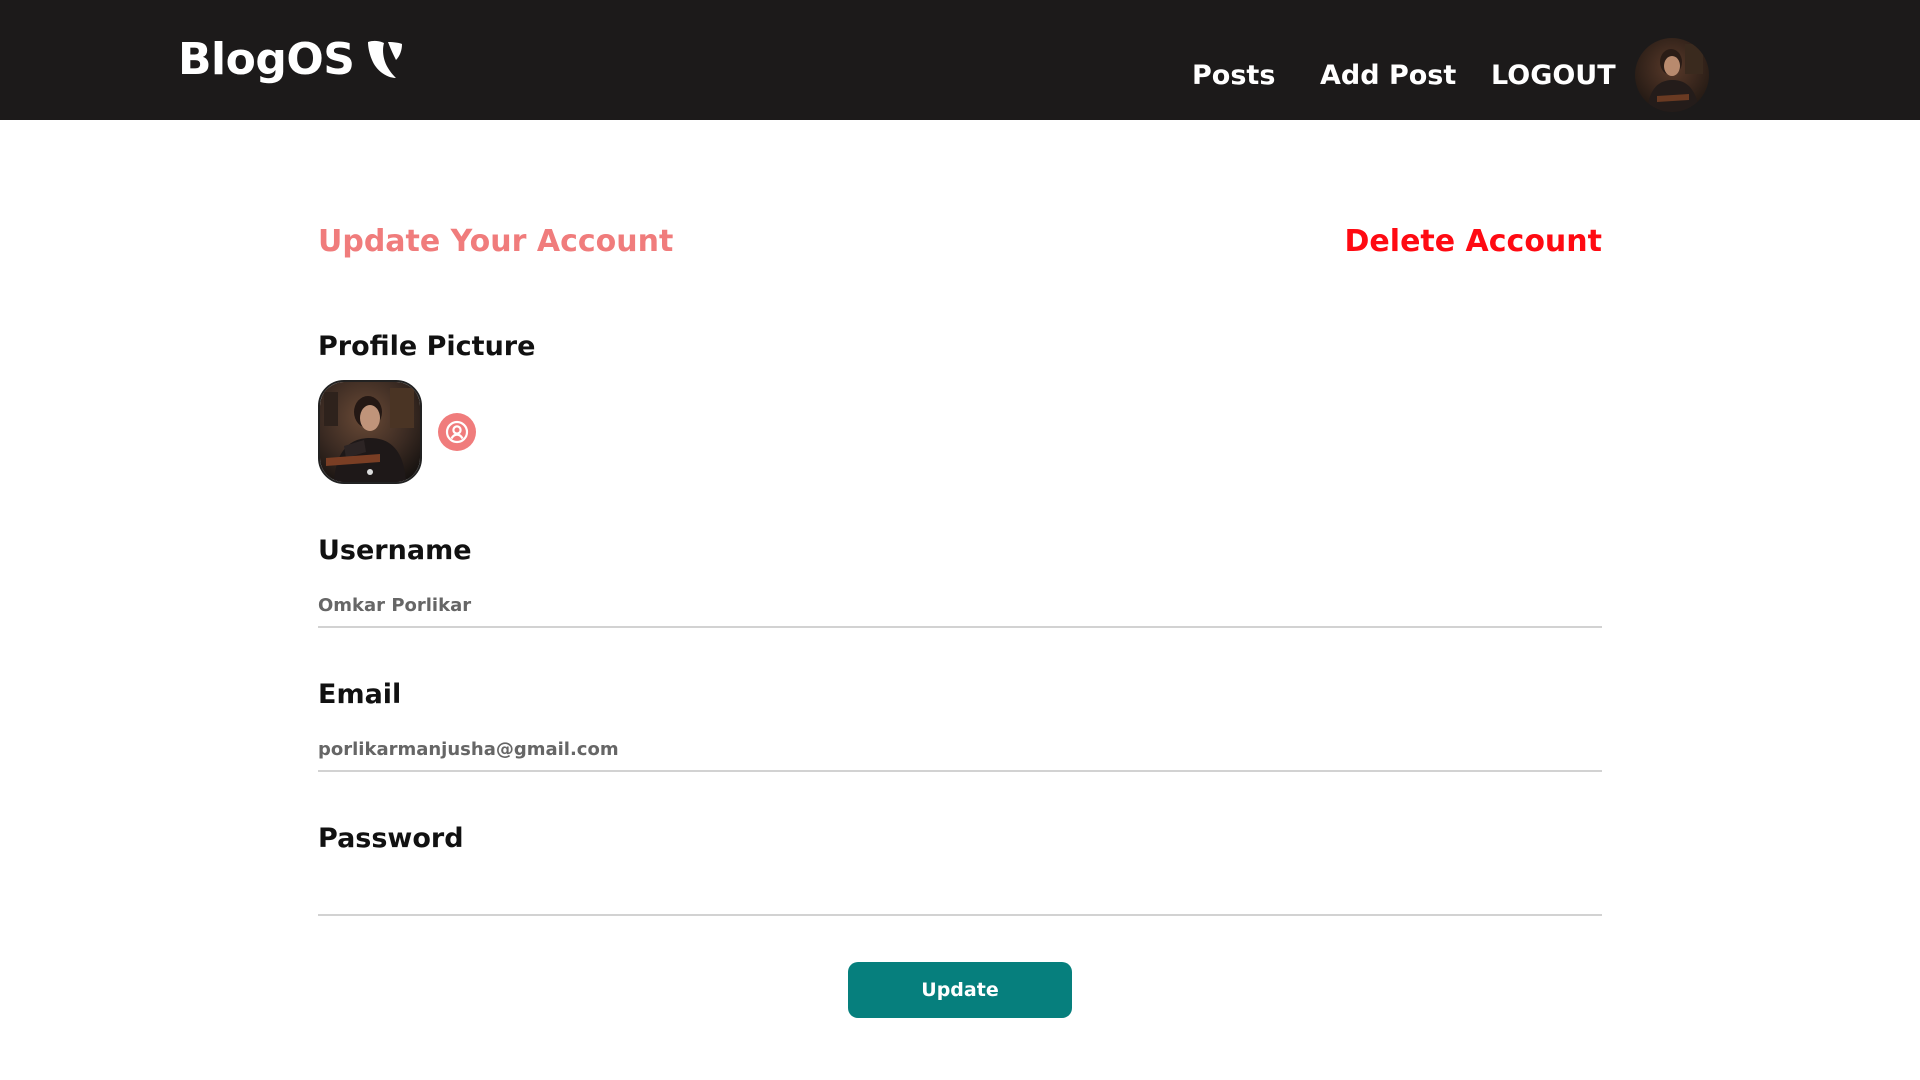 Image resolution: width=1920 pixels, height=1080 pixels. I want to click on brand: BlogOS, so click(291, 60).